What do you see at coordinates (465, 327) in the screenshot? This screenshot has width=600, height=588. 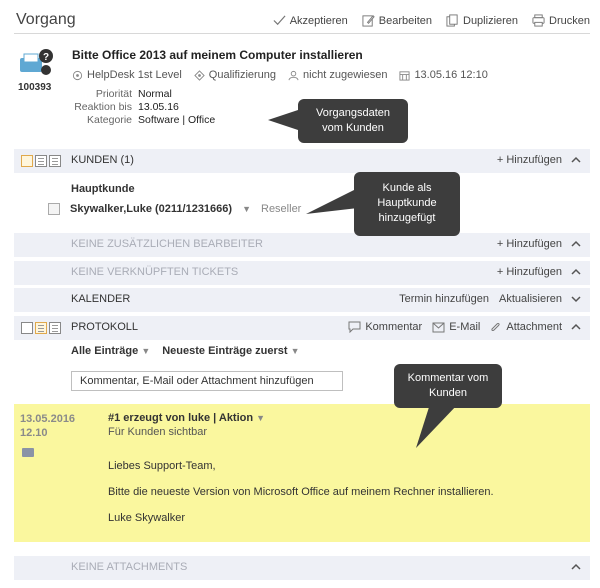 I see `email-label: E-Mail` at bounding box center [465, 327].